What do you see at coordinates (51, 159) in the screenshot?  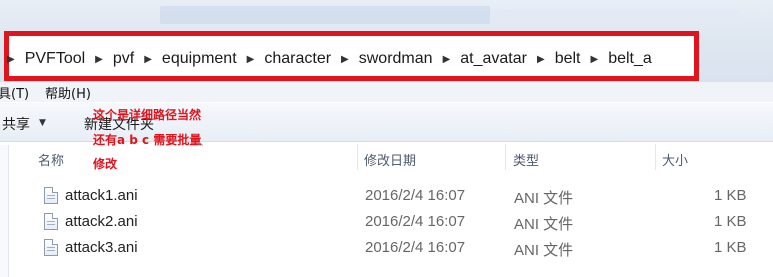 I see `column-header-name: 名称` at bounding box center [51, 159].